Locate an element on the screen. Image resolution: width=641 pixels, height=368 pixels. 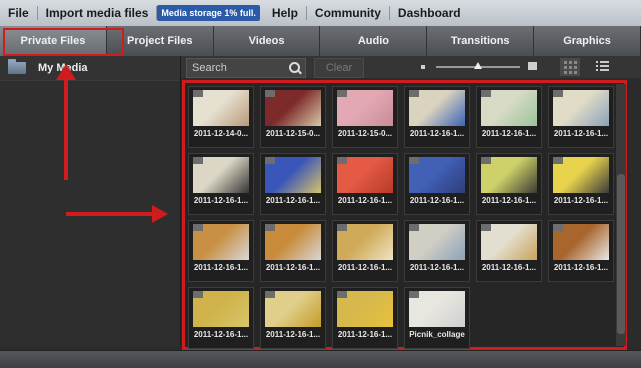
sidebar-item-my-media: My Media is located at coordinates (90, 68).